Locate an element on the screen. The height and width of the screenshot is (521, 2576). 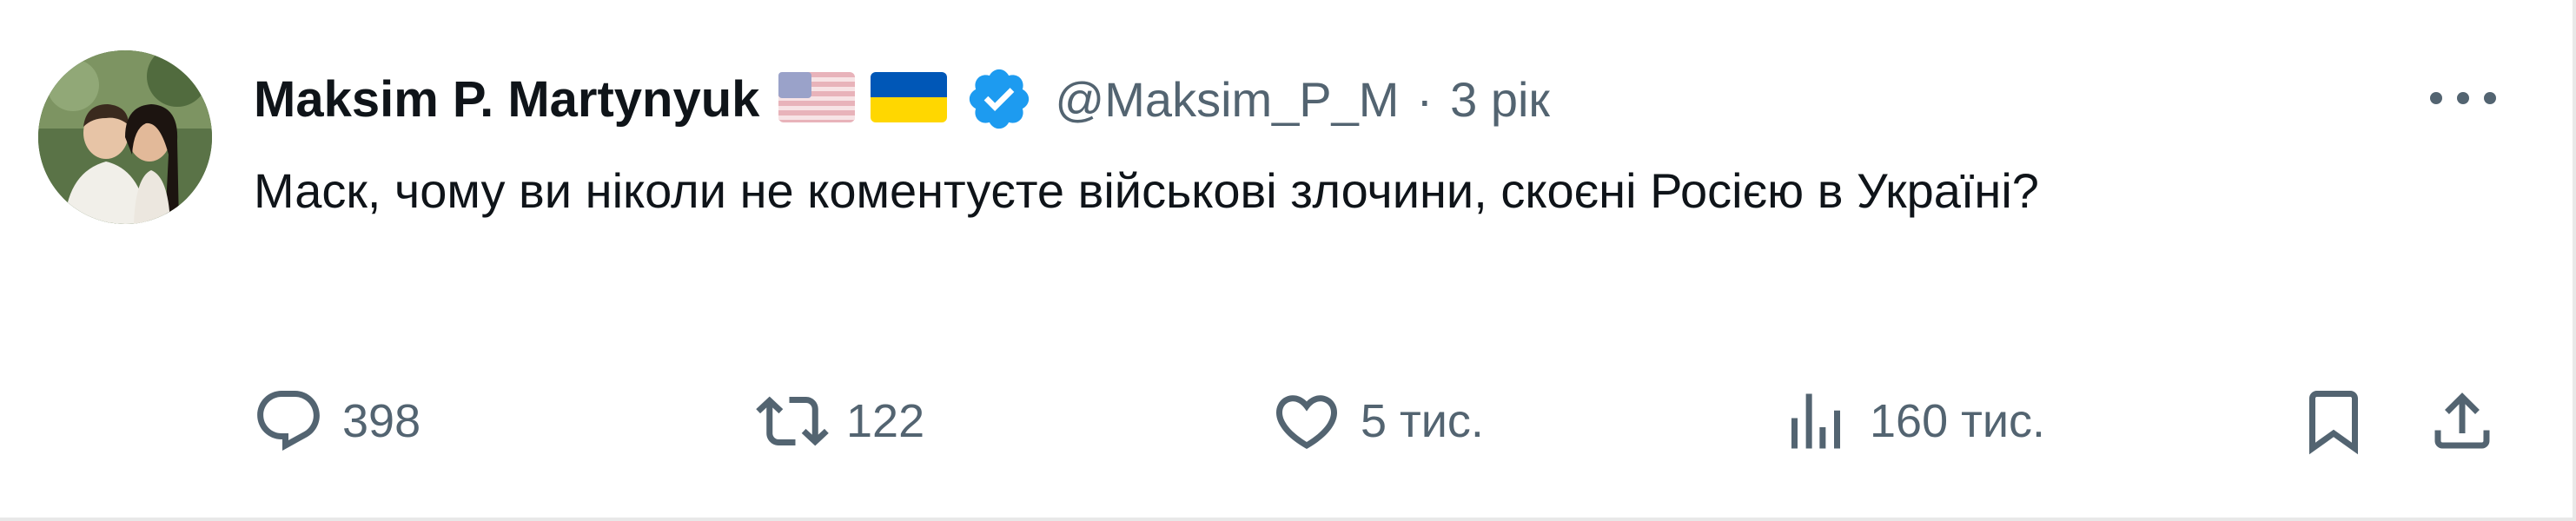
reply-button: 398 is located at coordinates (336, 421).